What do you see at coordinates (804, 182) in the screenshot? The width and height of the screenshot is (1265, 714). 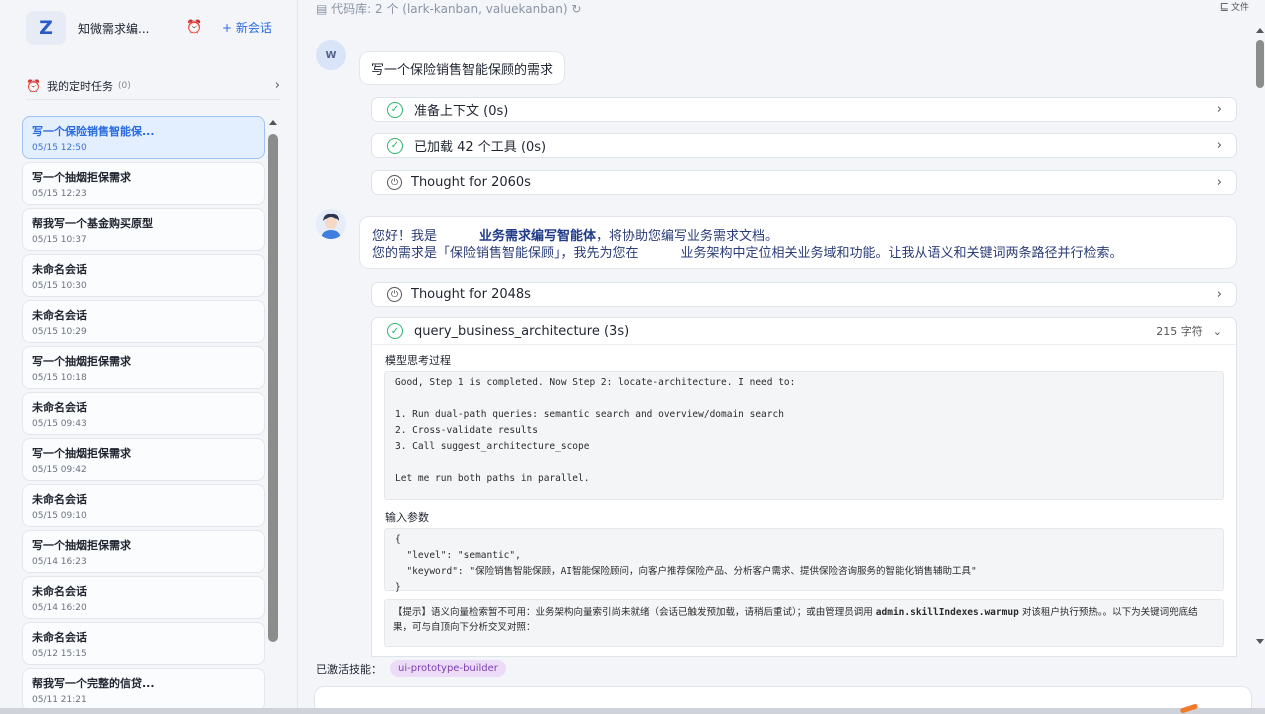 I see `step-thought-1: ⏻ Thought for 2060s ›` at bounding box center [804, 182].